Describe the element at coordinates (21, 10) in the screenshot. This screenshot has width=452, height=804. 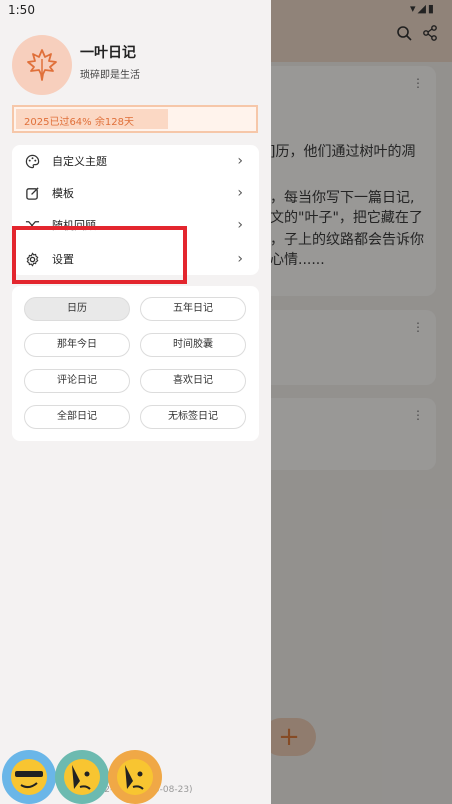
I see `status-time: 1:50` at that location.